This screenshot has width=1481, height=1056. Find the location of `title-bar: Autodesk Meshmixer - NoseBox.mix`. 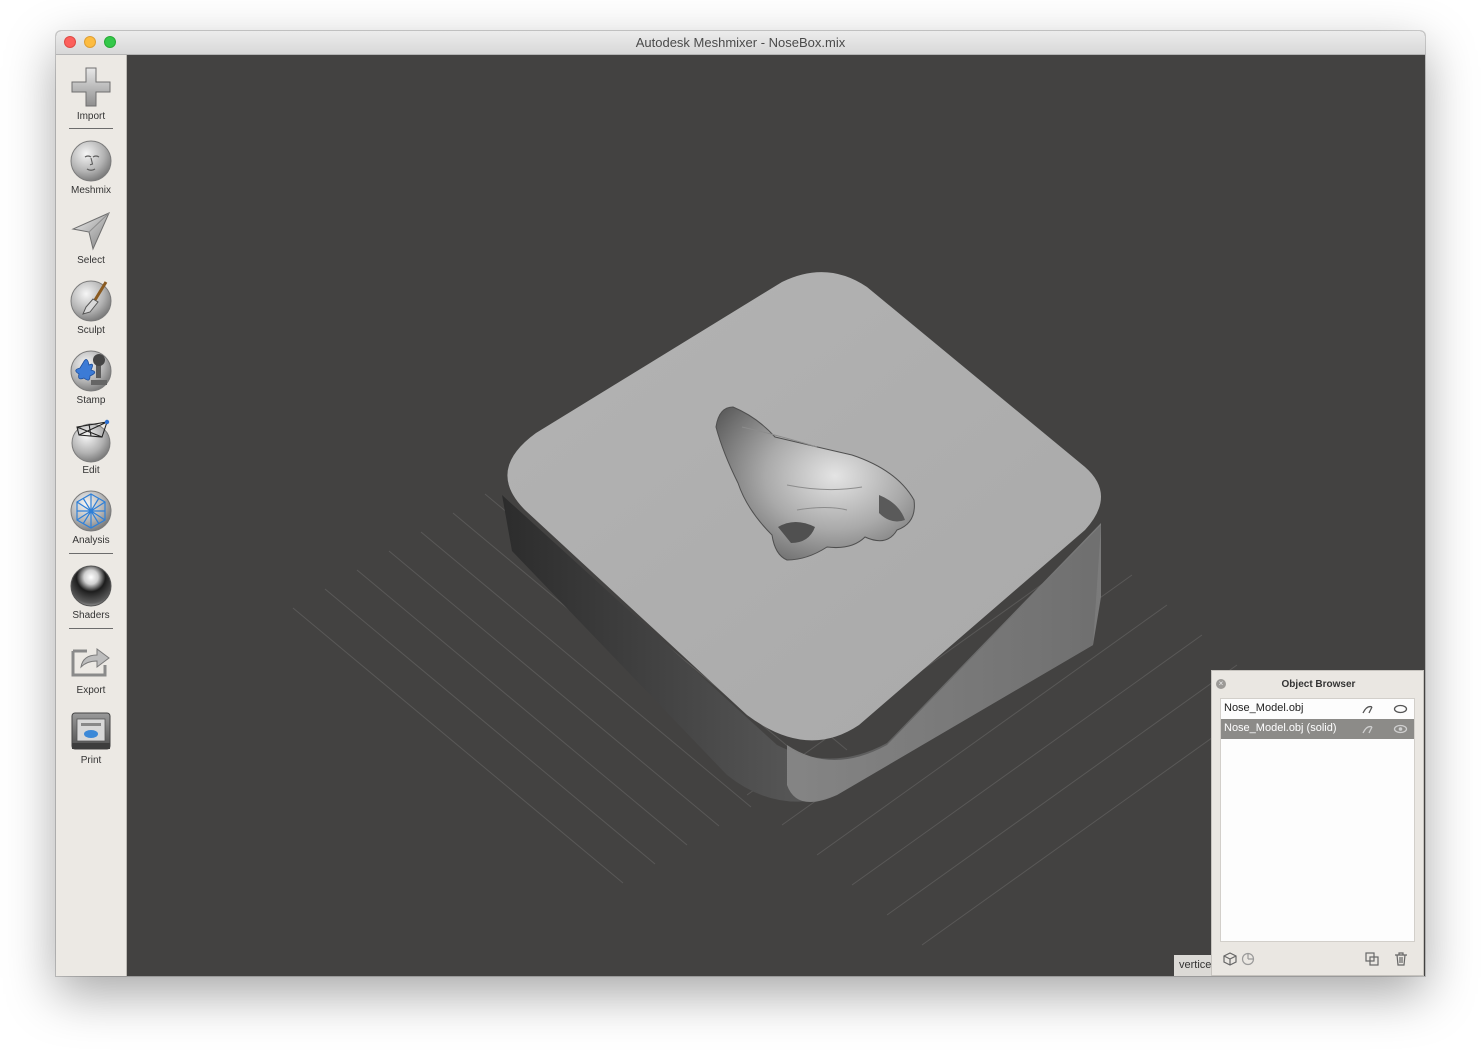

title-bar: Autodesk Meshmixer - NoseBox.mix is located at coordinates (740, 43).